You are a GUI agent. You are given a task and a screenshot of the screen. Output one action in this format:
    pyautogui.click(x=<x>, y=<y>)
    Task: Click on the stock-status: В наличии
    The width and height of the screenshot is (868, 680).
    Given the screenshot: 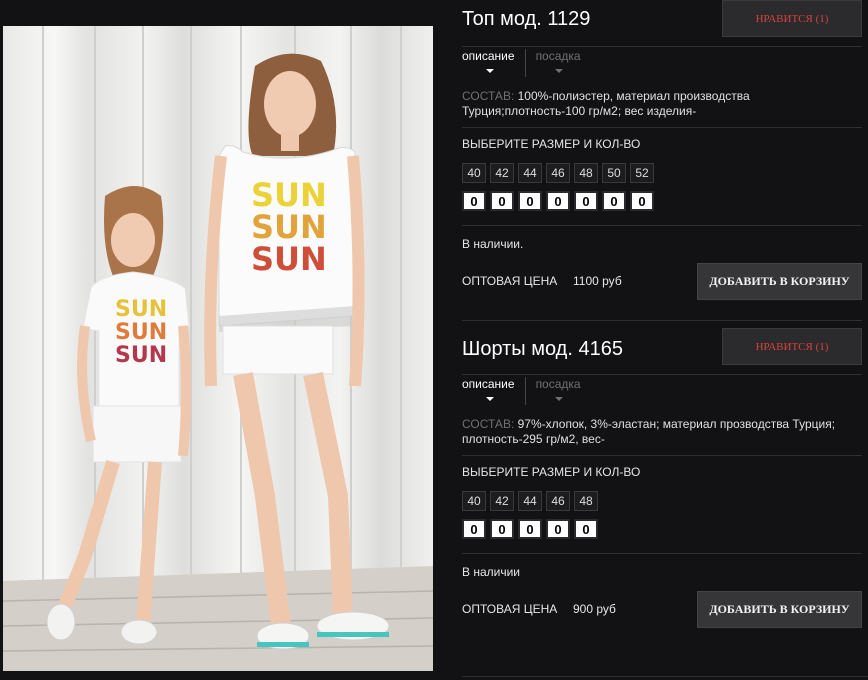 What is the action you would take?
    pyautogui.click(x=491, y=572)
    